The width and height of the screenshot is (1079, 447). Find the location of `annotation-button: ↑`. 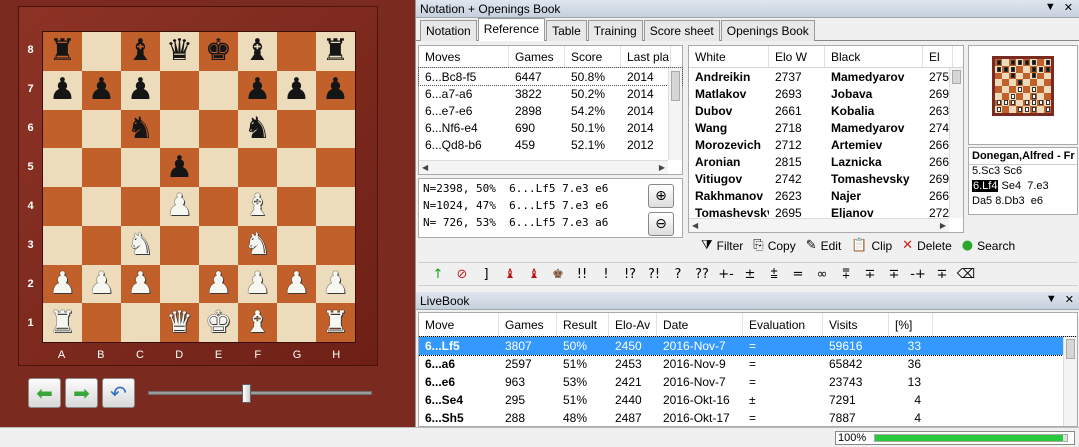

annotation-button: ↑ is located at coordinates (438, 274).